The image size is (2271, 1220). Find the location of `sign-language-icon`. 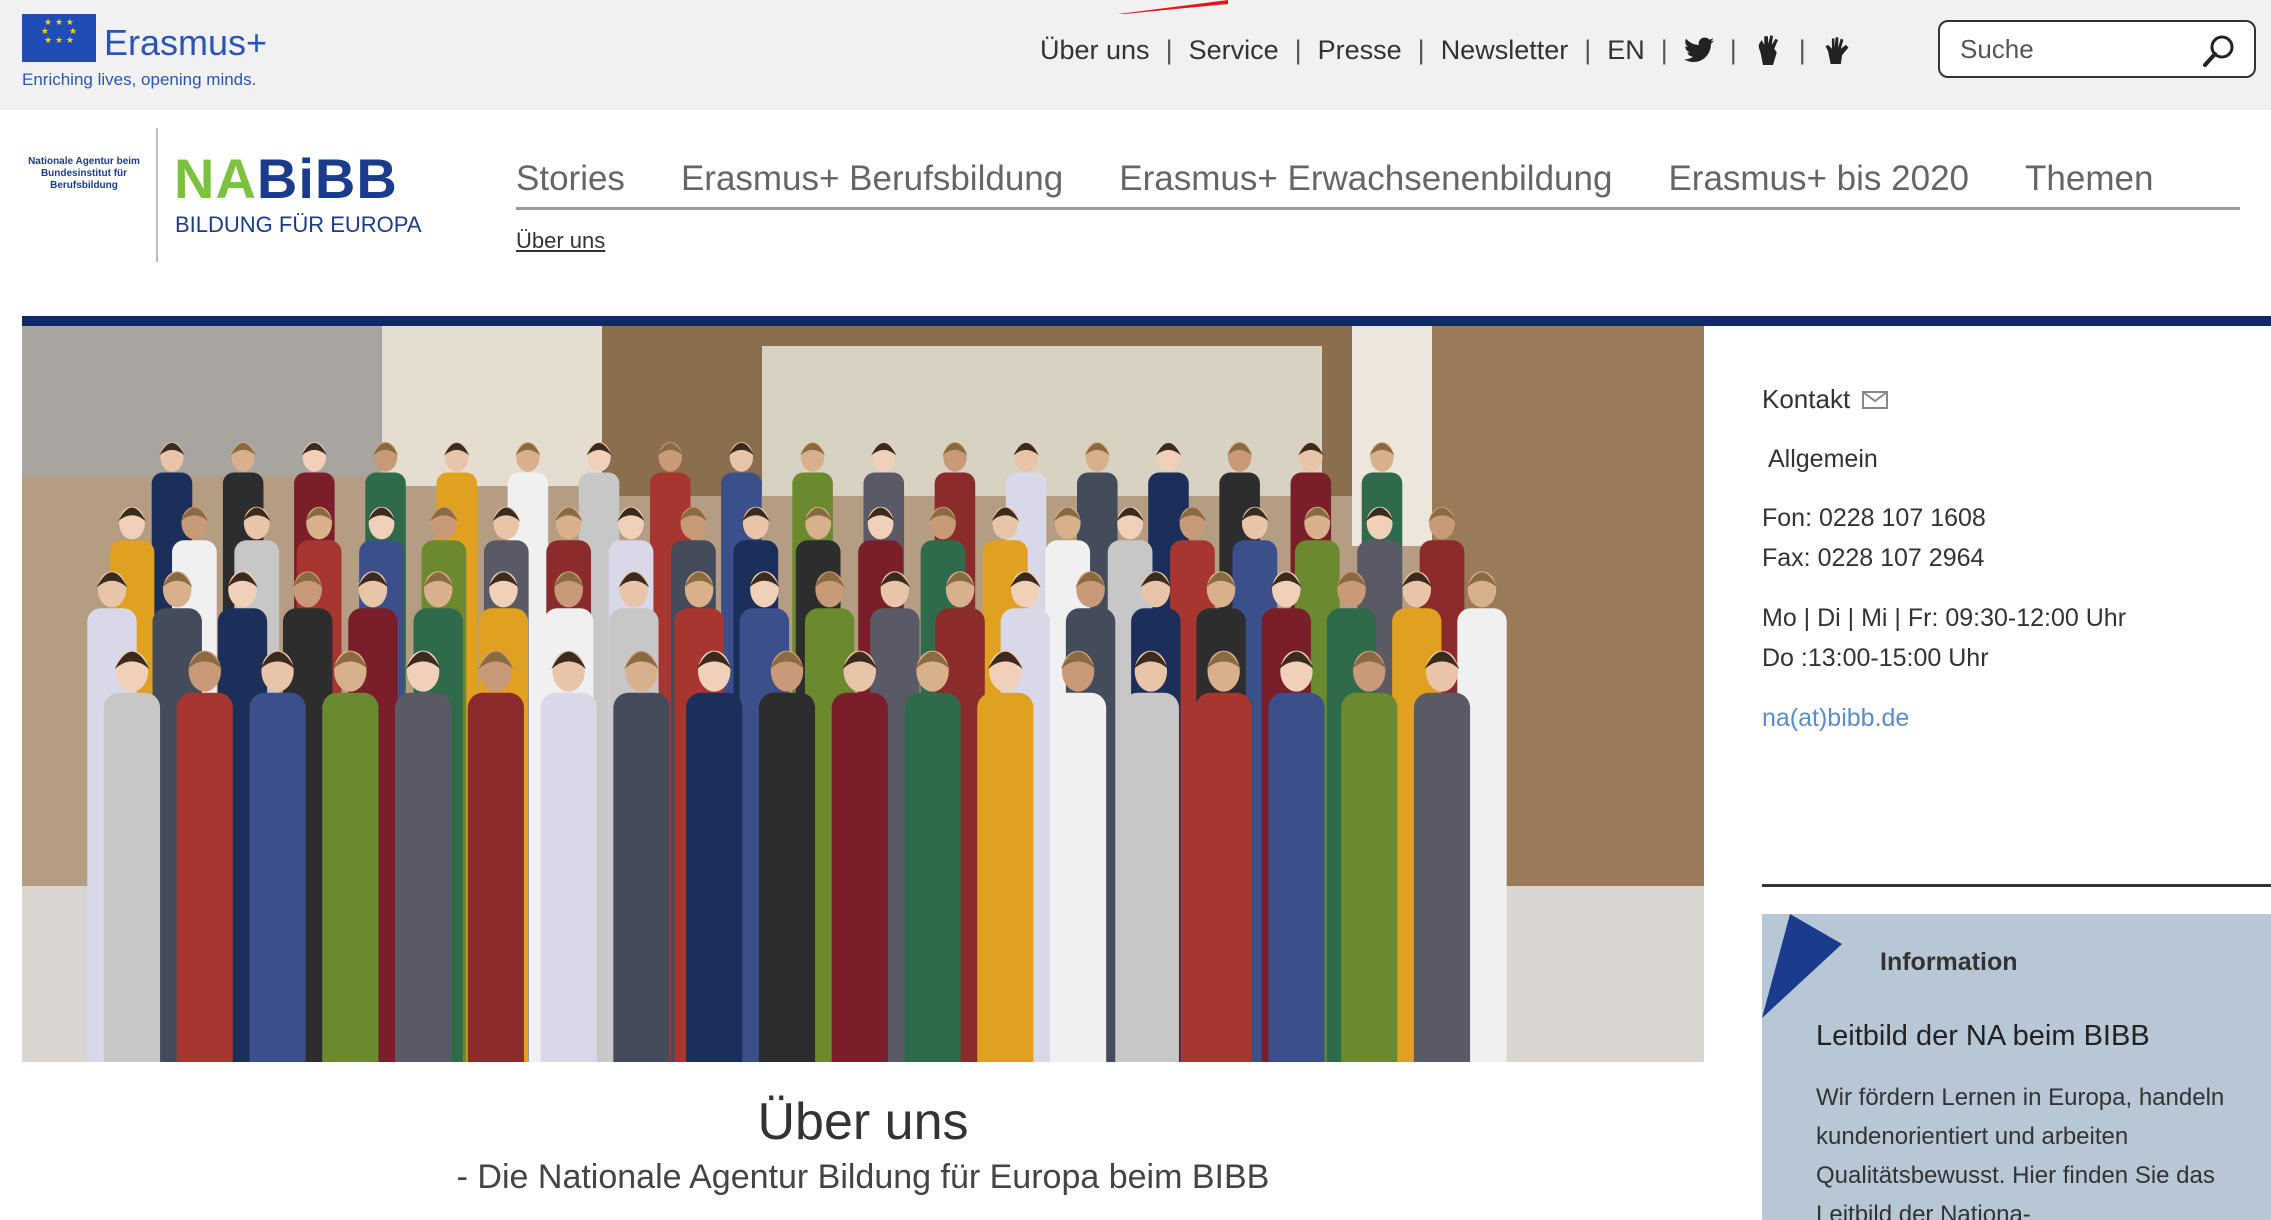

sign-language-icon is located at coordinates (1768, 50).